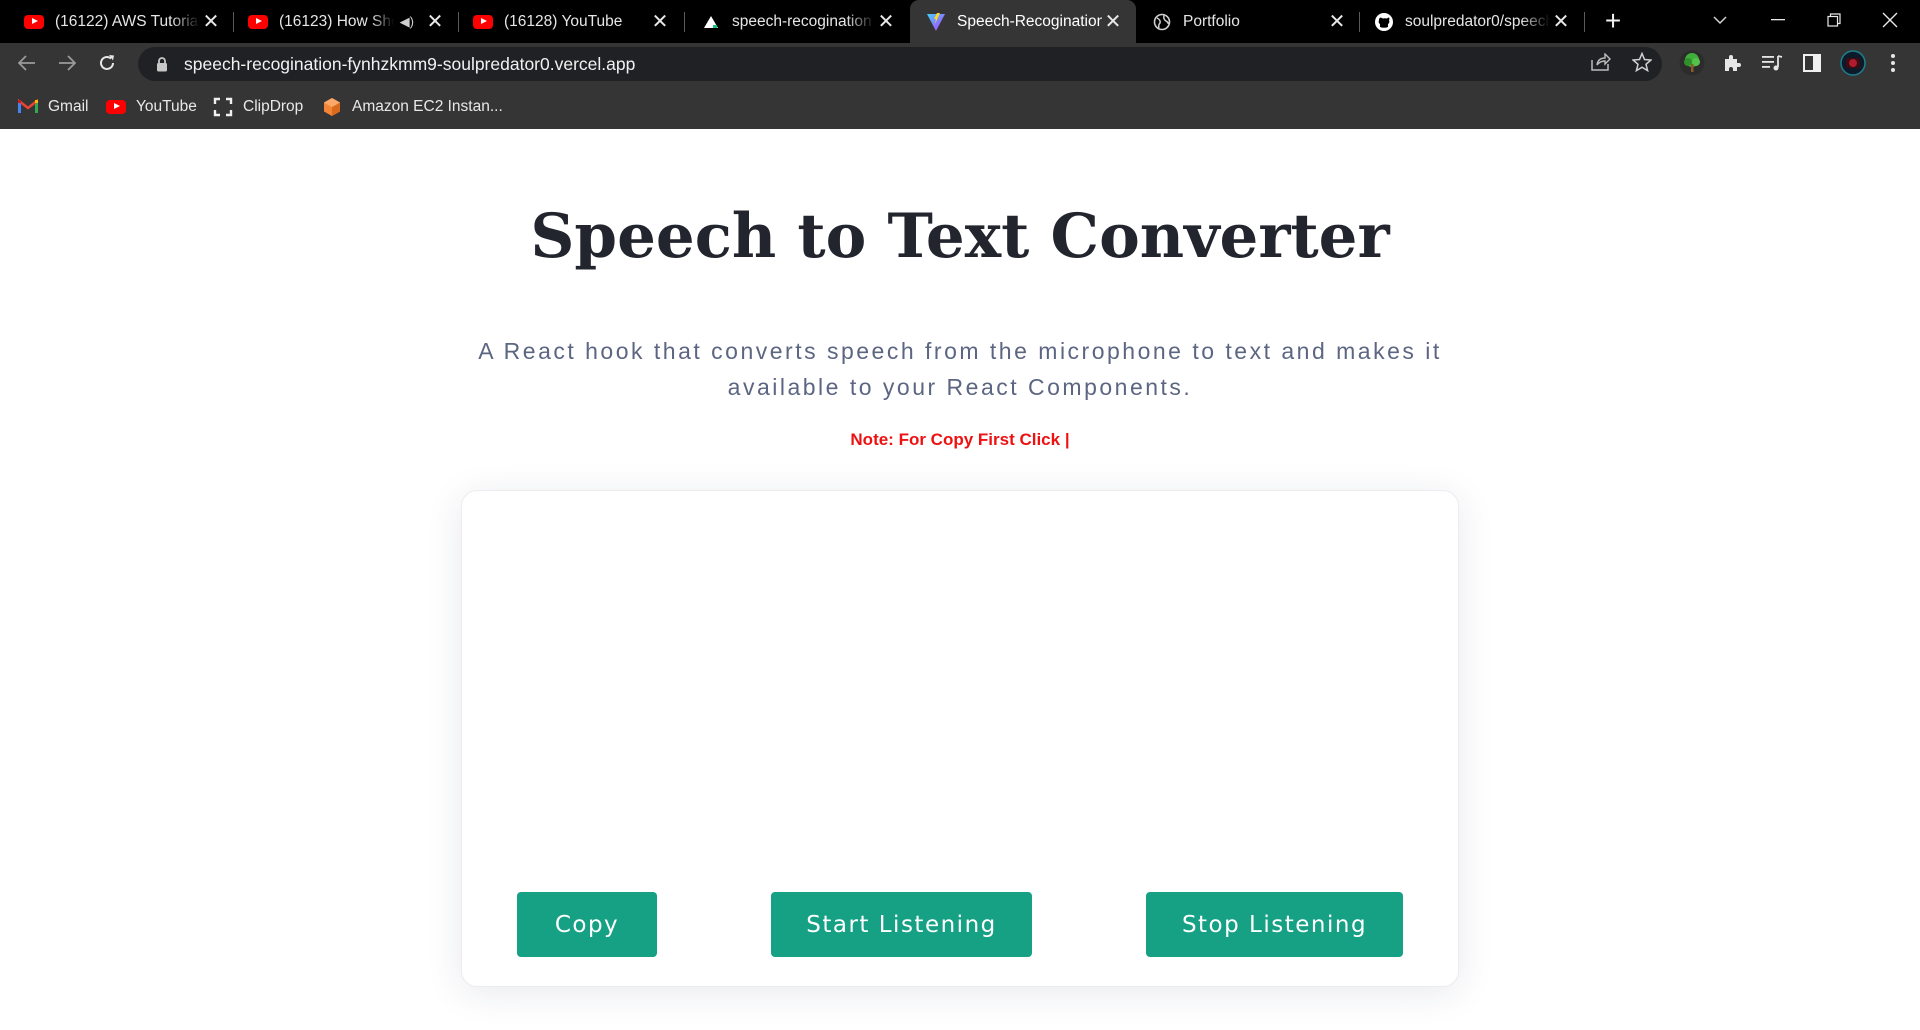  I want to click on page-title: Speech to Text Converter, so click(960, 236).